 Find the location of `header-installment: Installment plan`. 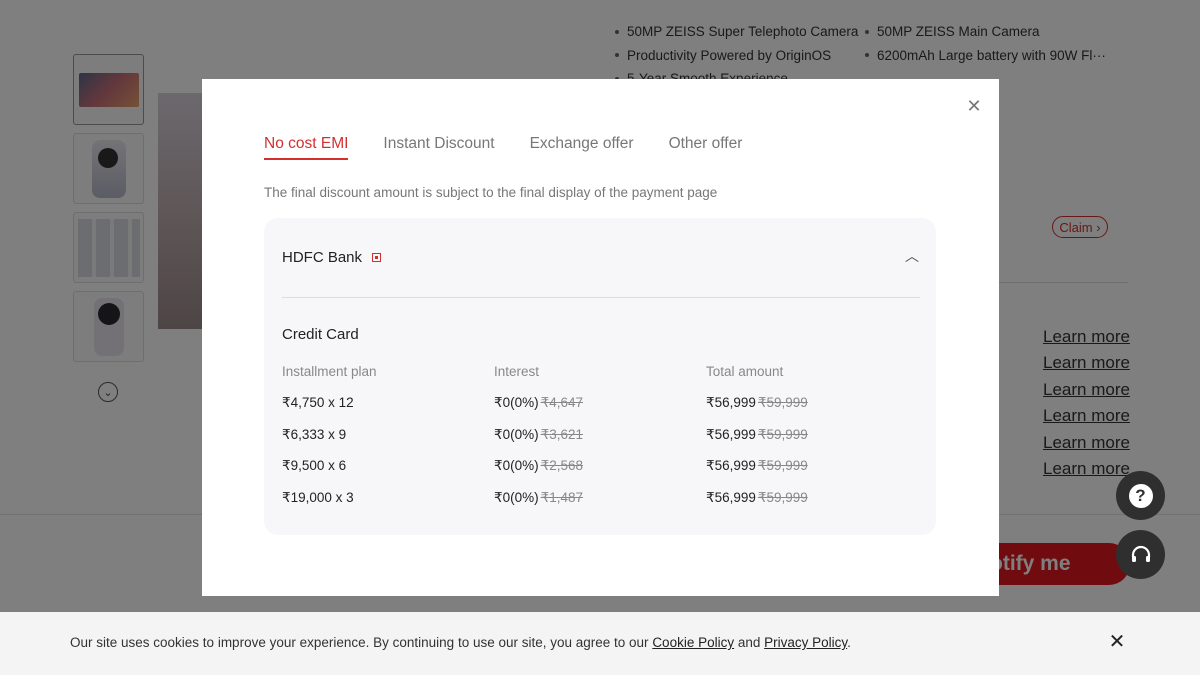

header-installment: Installment plan is located at coordinates (329, 371).